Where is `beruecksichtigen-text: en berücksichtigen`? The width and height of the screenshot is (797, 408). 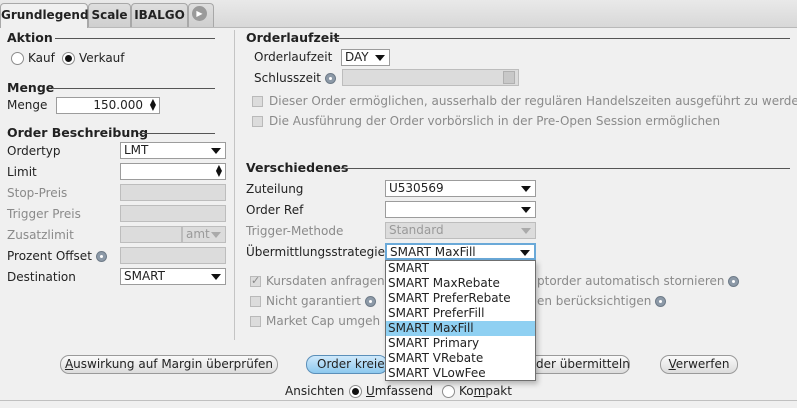
beruecksichtigen-text: en berücksichtigen is located at coordinates (594, 301).